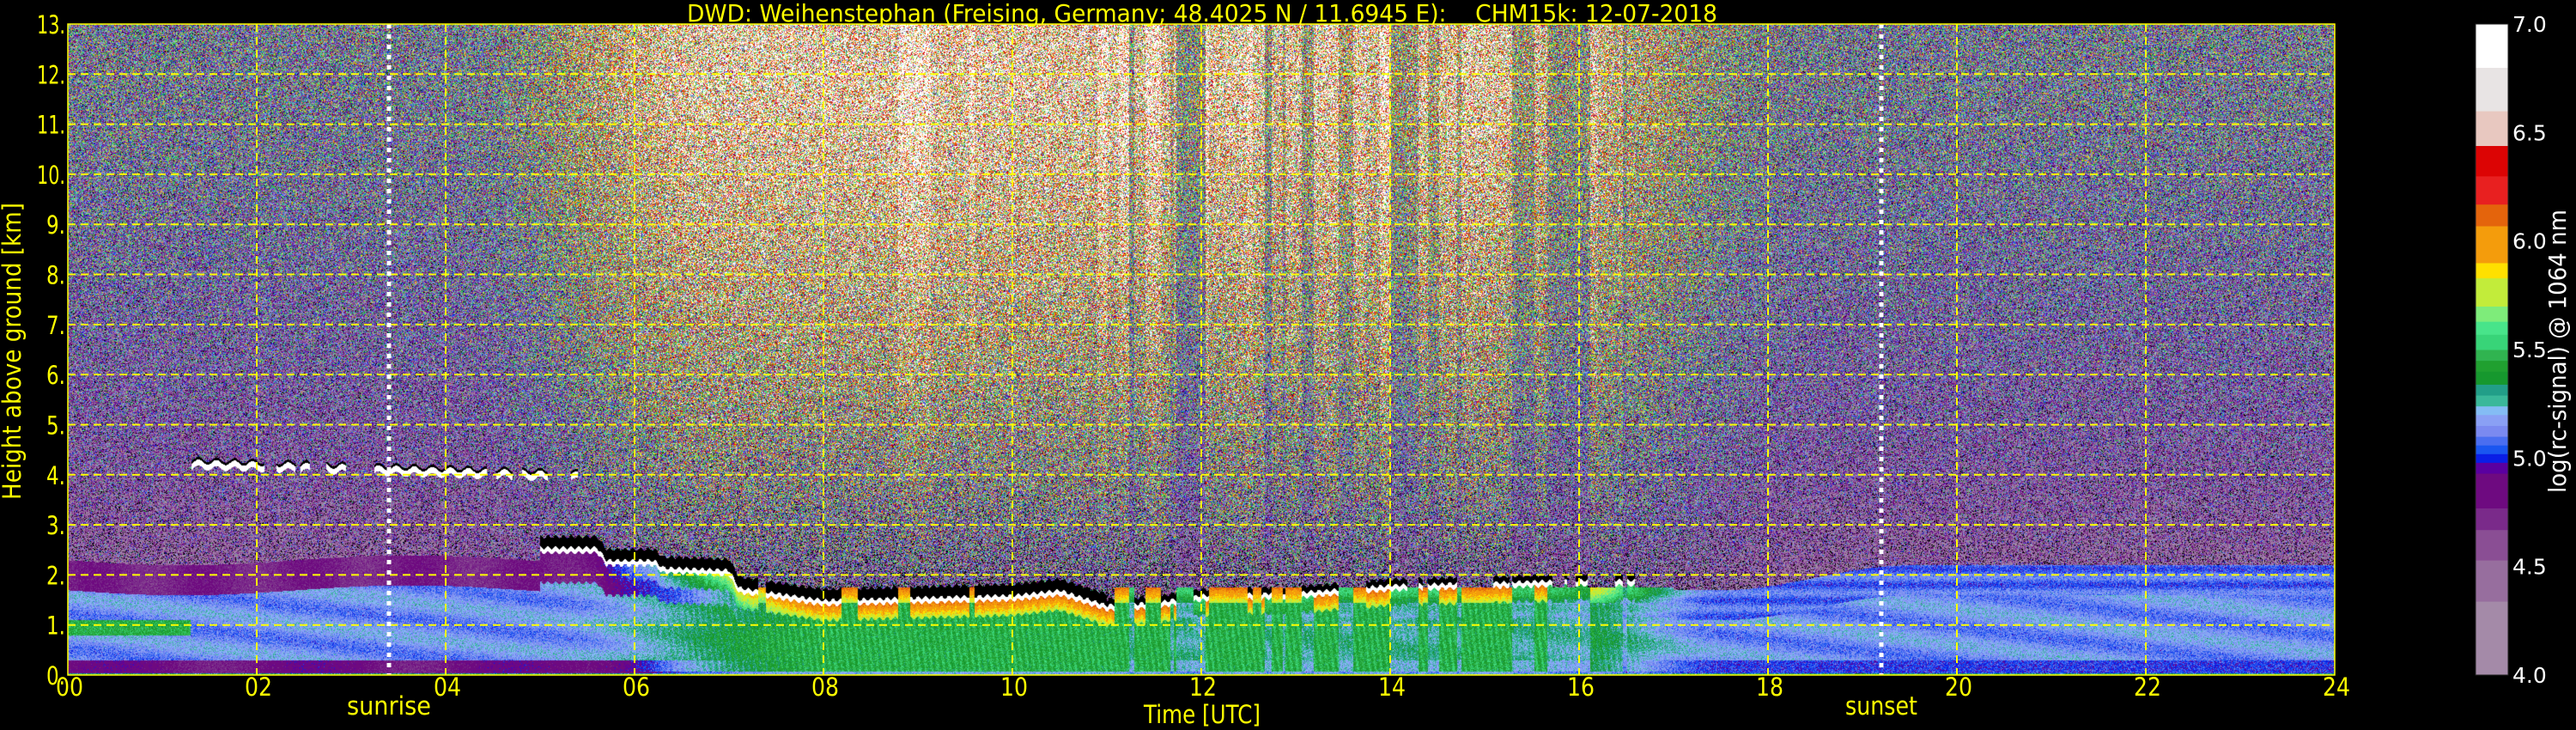  What do you see at coordinates (2529, 567) in the screenshot?
I see `colorbar-tick-label: 4.5` at bounding box center [2529, 567].